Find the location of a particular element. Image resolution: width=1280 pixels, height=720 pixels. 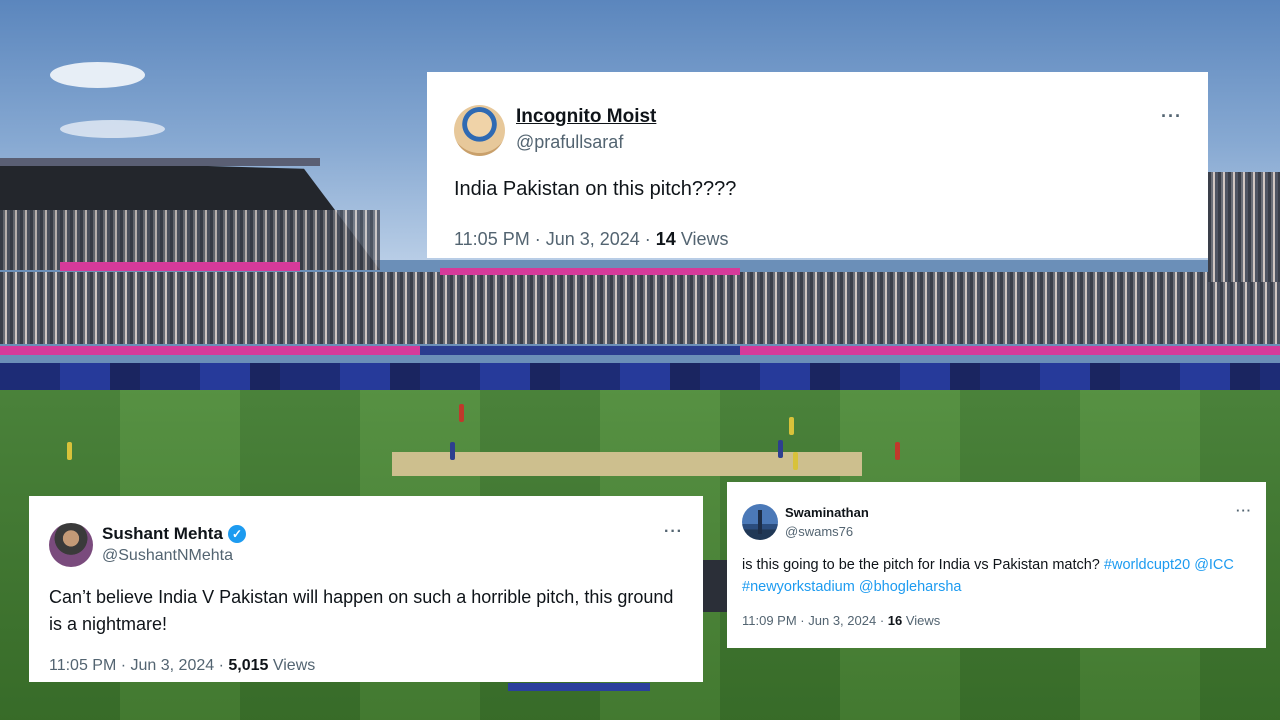

author-handle: @swams76 is located at coordinates (819, 531).